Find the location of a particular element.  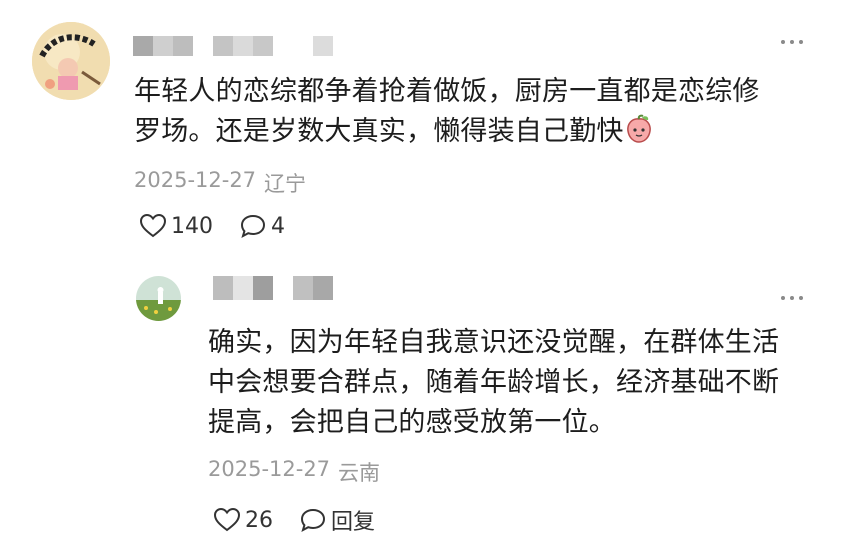

reply-count: 4 is located at coordinates (278, 226).